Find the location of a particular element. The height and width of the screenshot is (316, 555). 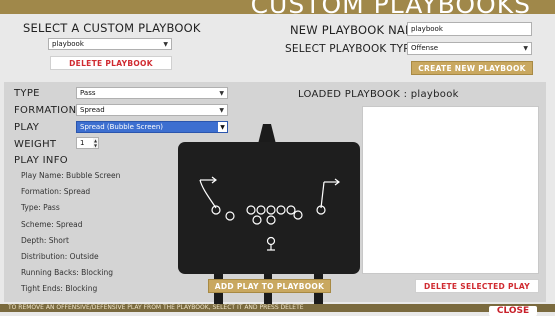

page-title: CUSTOM PLAYBOOKS is located at coordinates (391, 7).